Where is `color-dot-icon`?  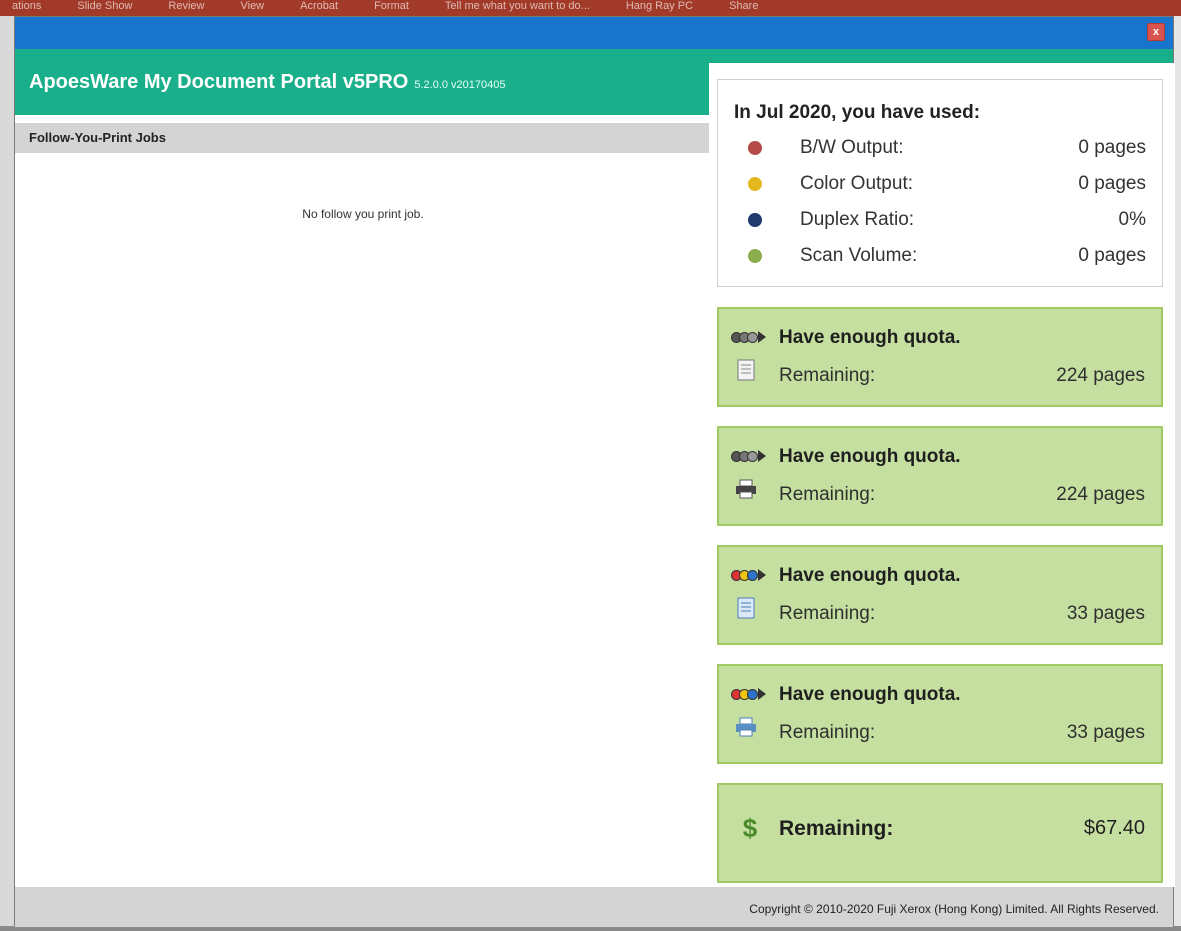 color-dot-icon is located at coordinates (755, 184).